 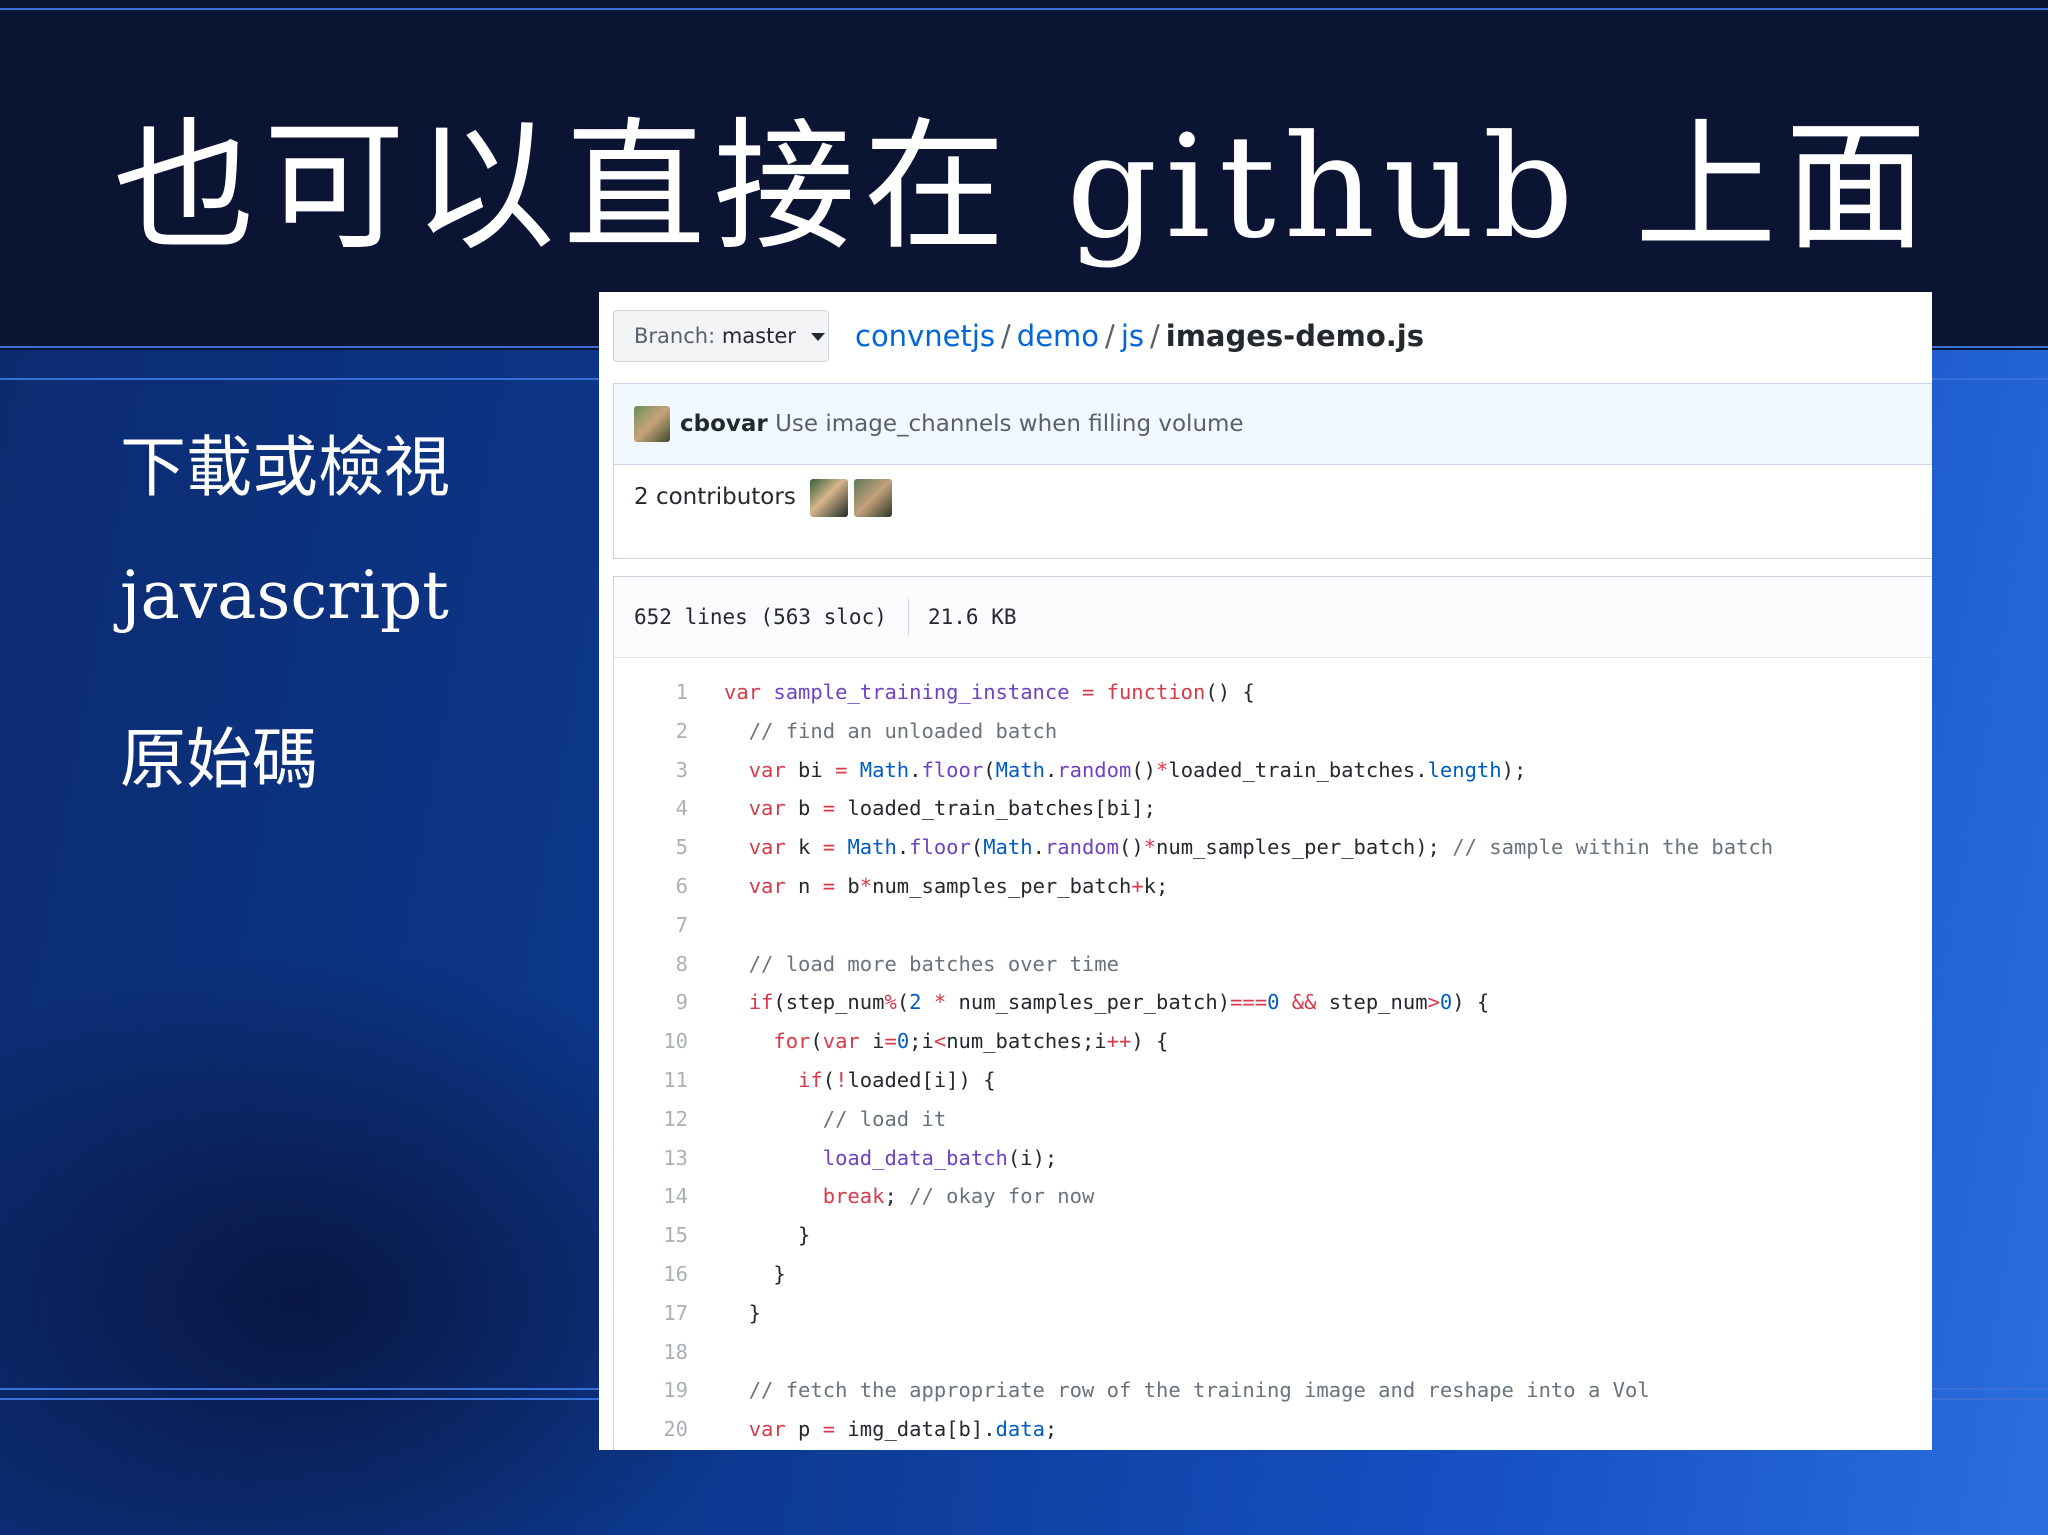 I want to click on line-number: 18, so click(x=651, y=1352).